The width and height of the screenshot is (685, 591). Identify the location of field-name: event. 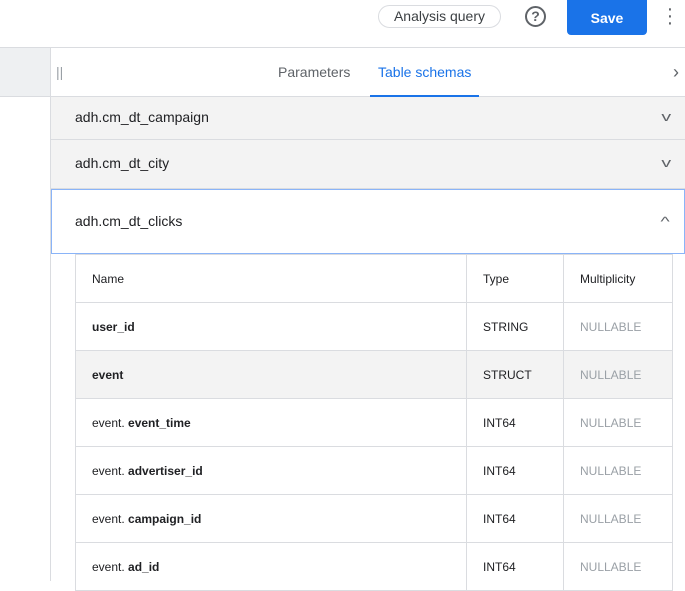
(108, 374).